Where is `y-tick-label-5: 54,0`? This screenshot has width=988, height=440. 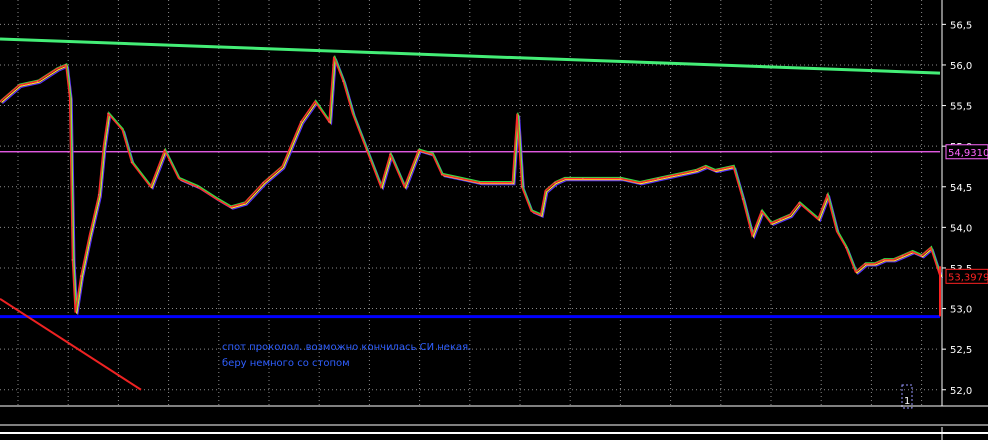 y-tick-label-5: 54,0 is located at coordinates (961, 228).